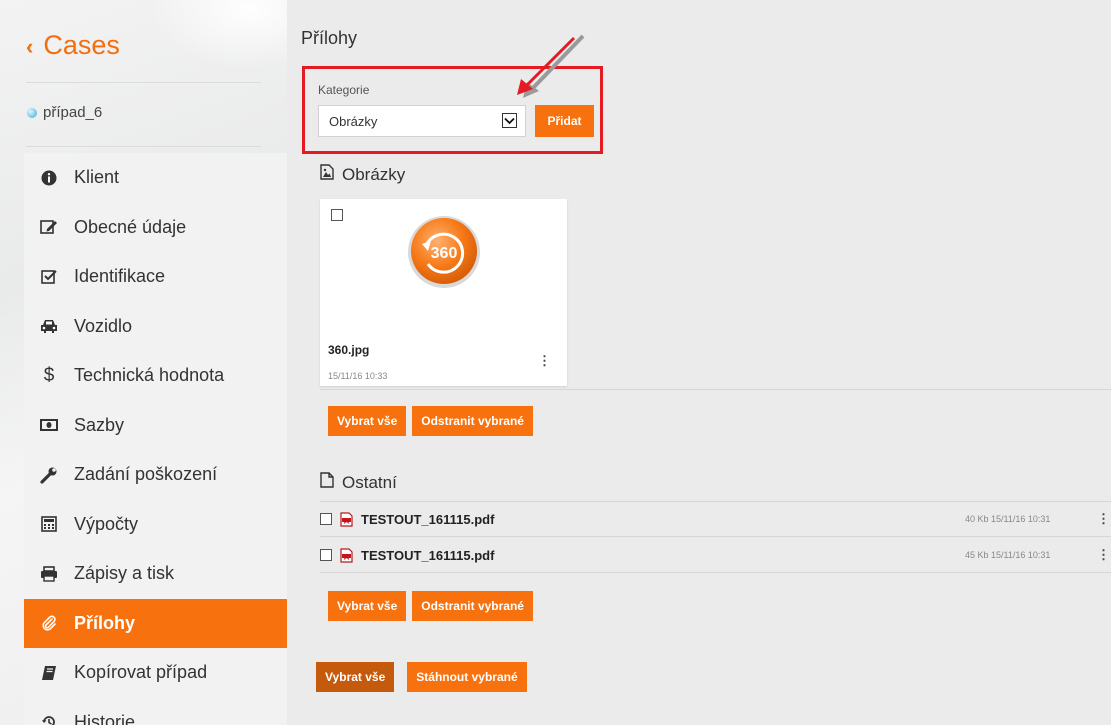 This screenshot has height=725, width=1111. I want to click on sidebar-item-label: Vozidlo, so click(103, 325).